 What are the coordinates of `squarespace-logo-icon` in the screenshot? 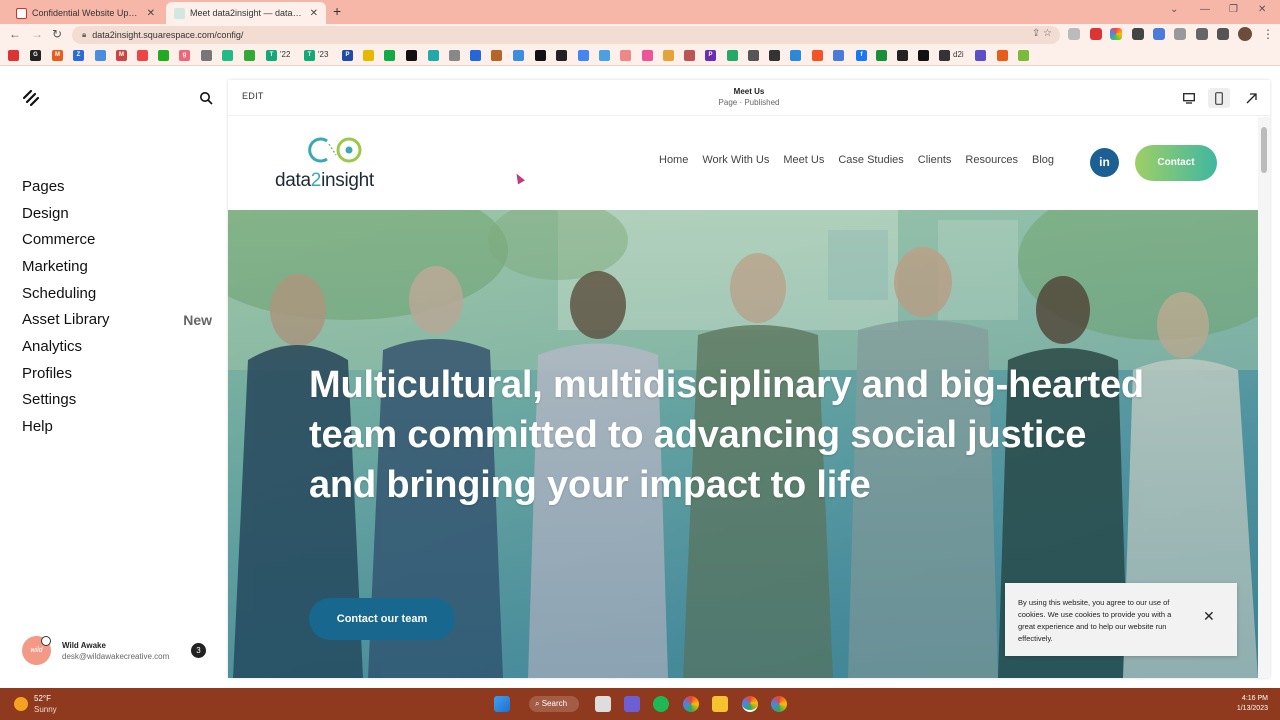 It's located at (31, 98).